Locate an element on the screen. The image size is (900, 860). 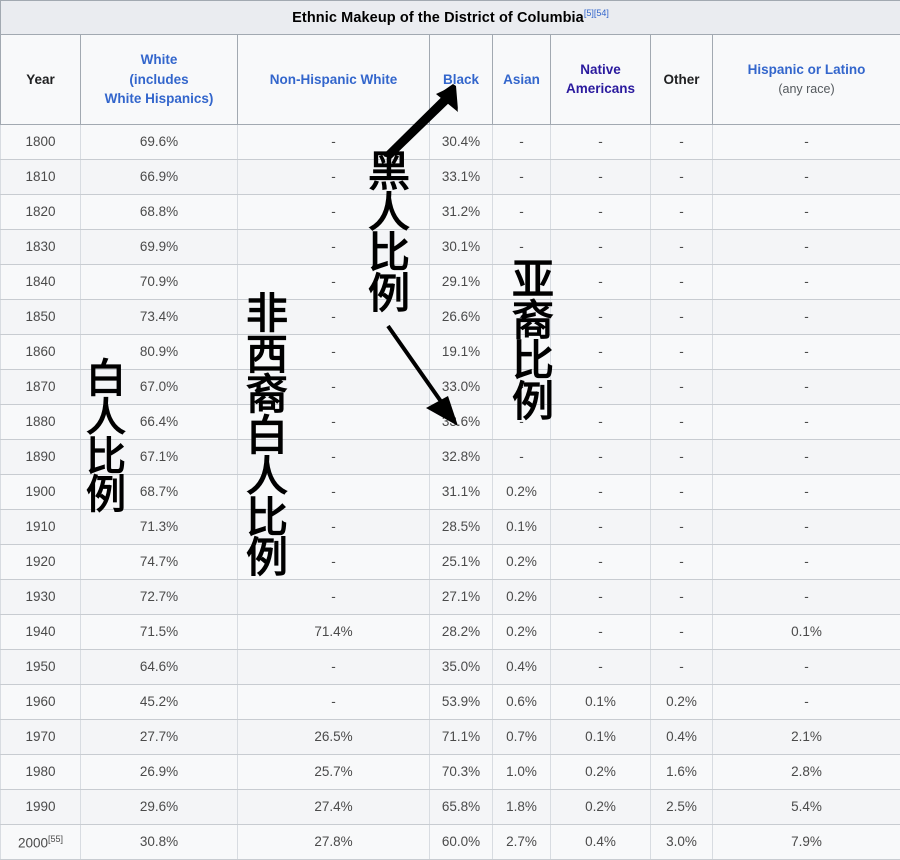
cell-non-hispanic-white: 71.4% is located at coordinates (334, 631).